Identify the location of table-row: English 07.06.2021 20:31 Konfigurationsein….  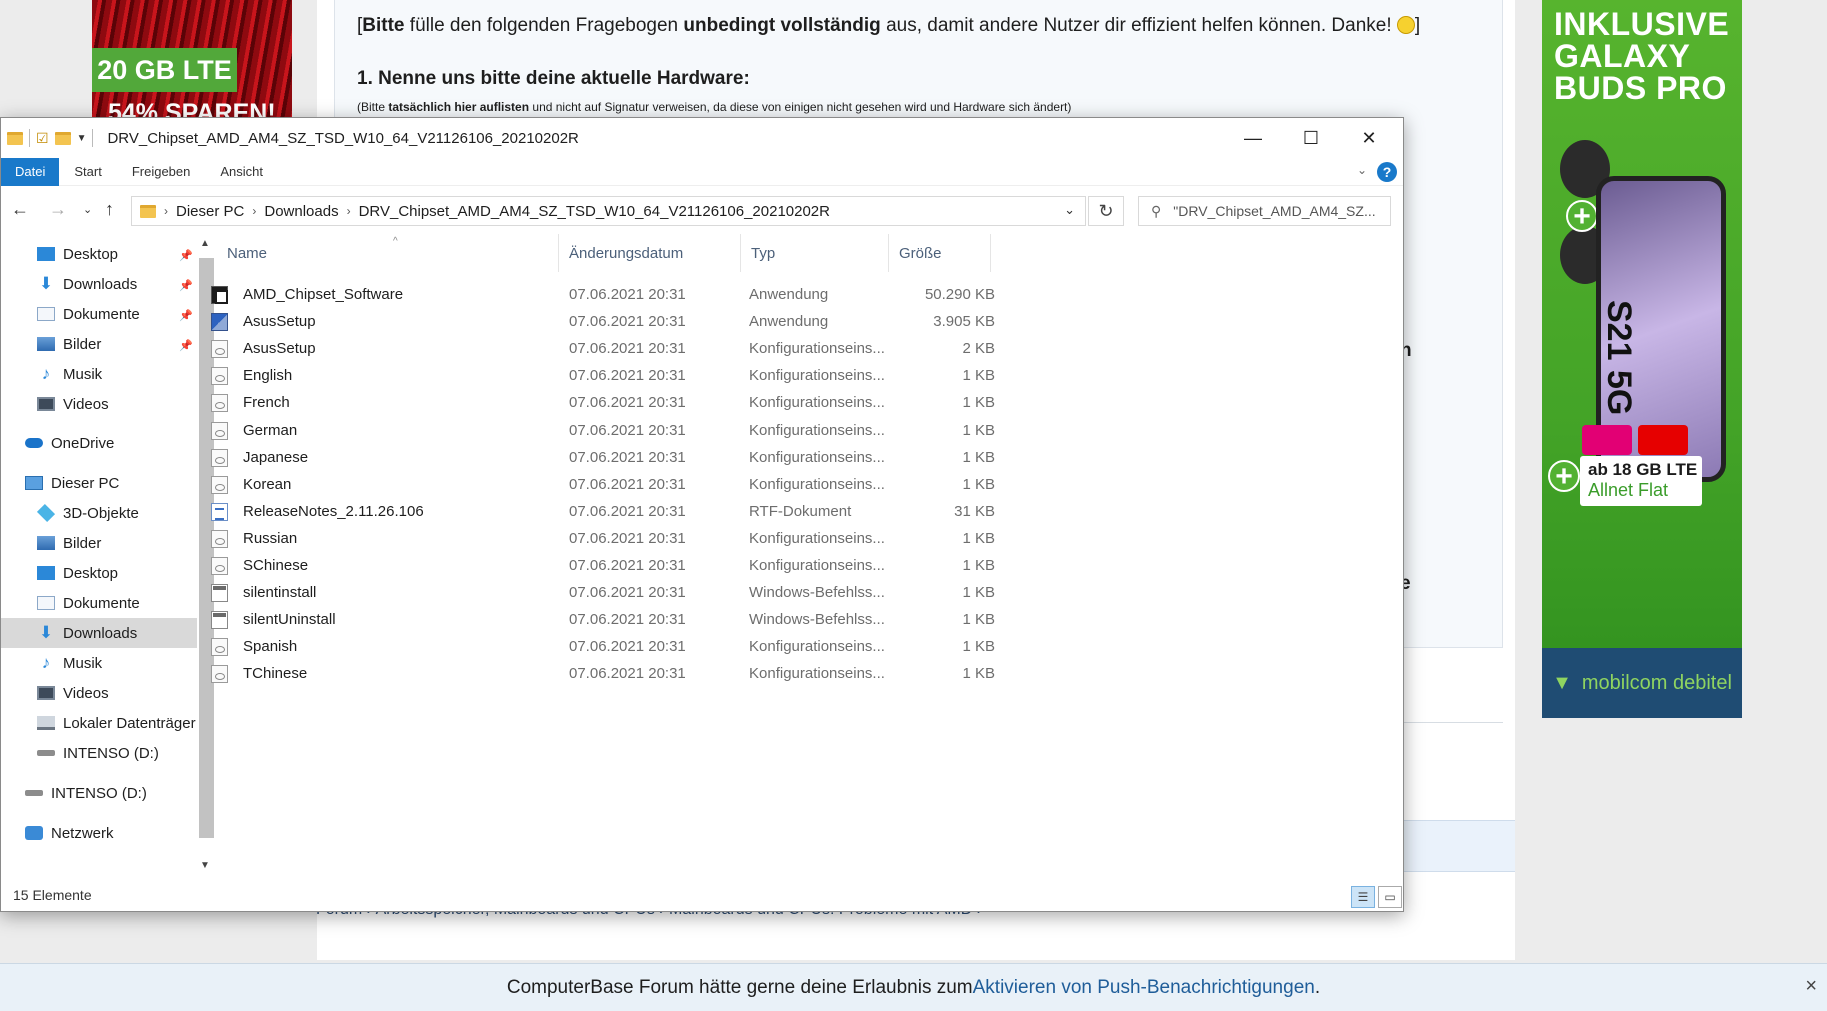
(603, 375).